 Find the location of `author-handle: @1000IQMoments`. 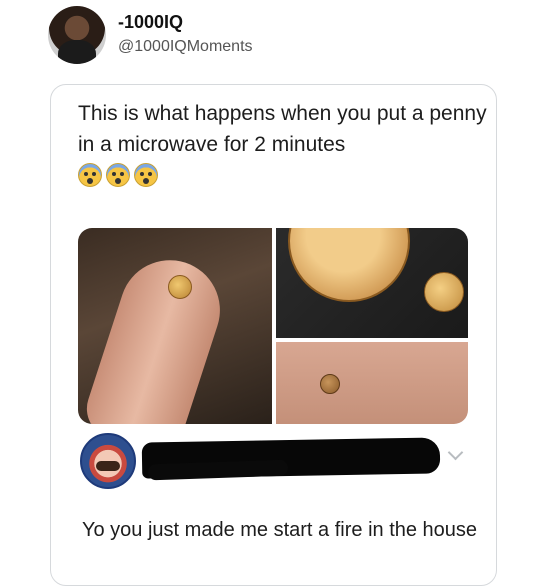

author-handle: @1000IQMoments is located at coordinates (185, 47).